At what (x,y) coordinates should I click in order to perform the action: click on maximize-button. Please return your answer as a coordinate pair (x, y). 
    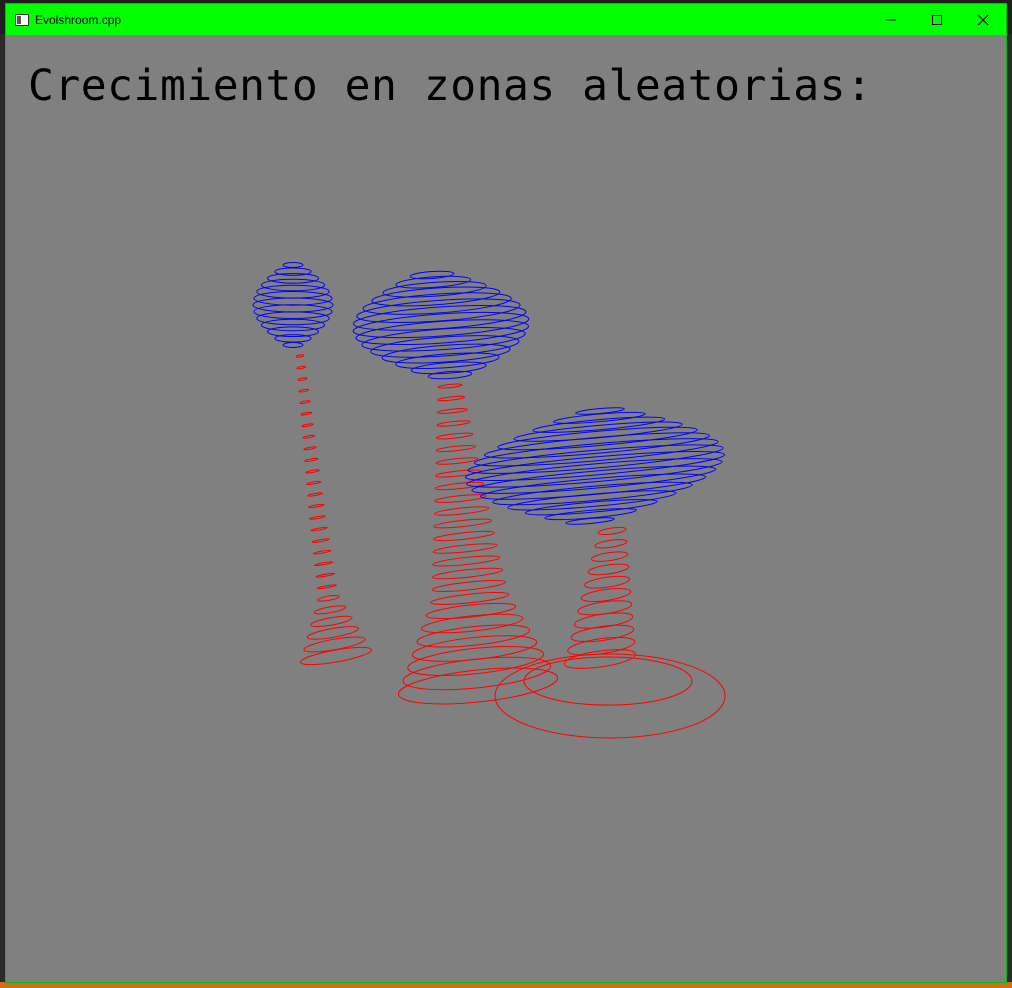
    Looking at the image, I should click on (937, 19).